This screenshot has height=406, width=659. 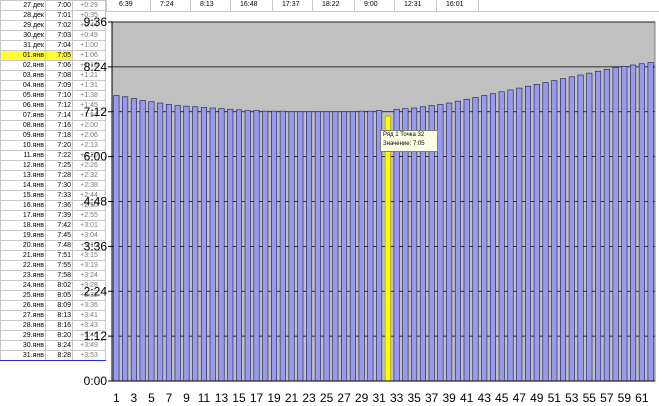 I want to click on y-tick-label: 1:12, so click(x=96, y=336).